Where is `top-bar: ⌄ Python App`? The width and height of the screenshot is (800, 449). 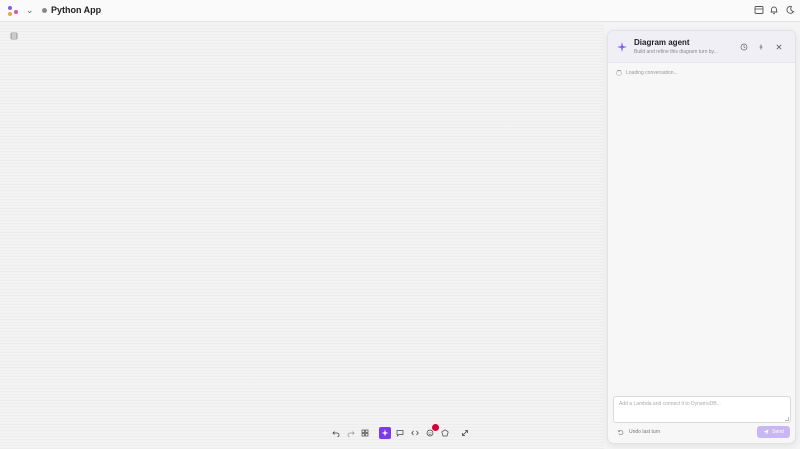
top-bar: ⌄ Python App is located at coordinates (400, 11).